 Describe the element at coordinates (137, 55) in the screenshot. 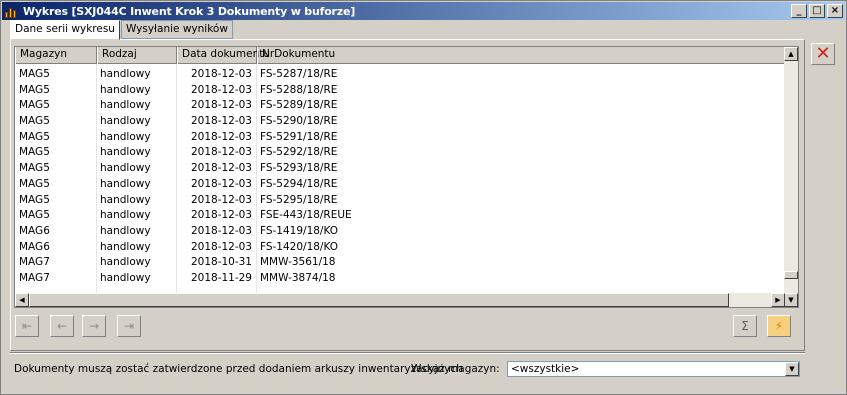

I see `column-header-rodzaj: Rodzaj` at that location.